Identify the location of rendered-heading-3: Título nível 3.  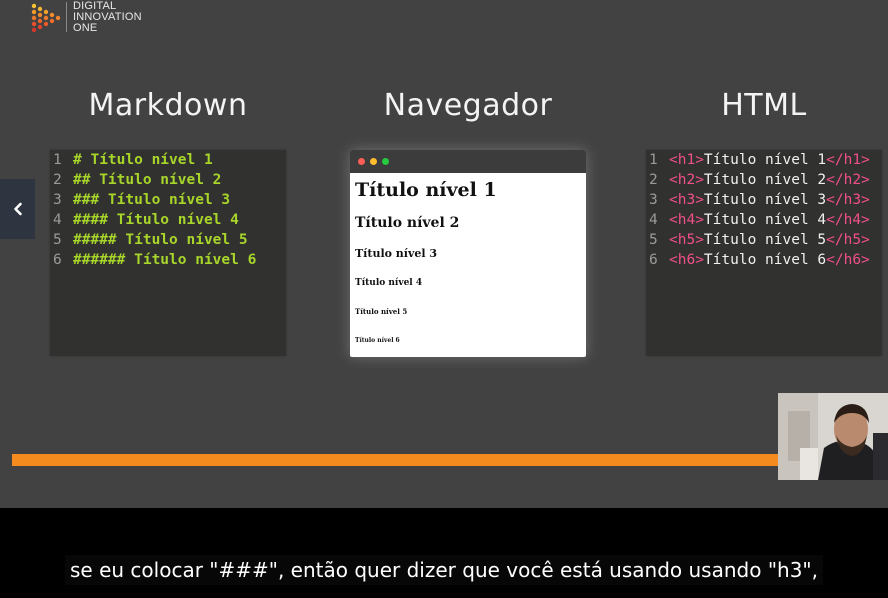
(396, 253).